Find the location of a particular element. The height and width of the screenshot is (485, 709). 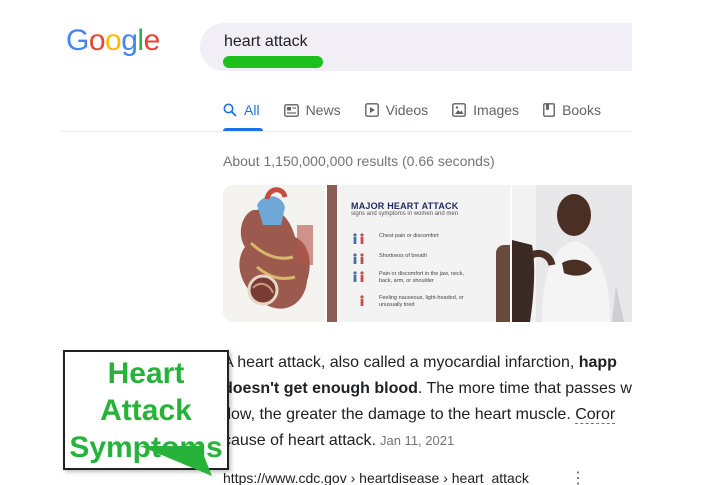

infographic-item: Shortness of breath is located at coordinates (410, 259).